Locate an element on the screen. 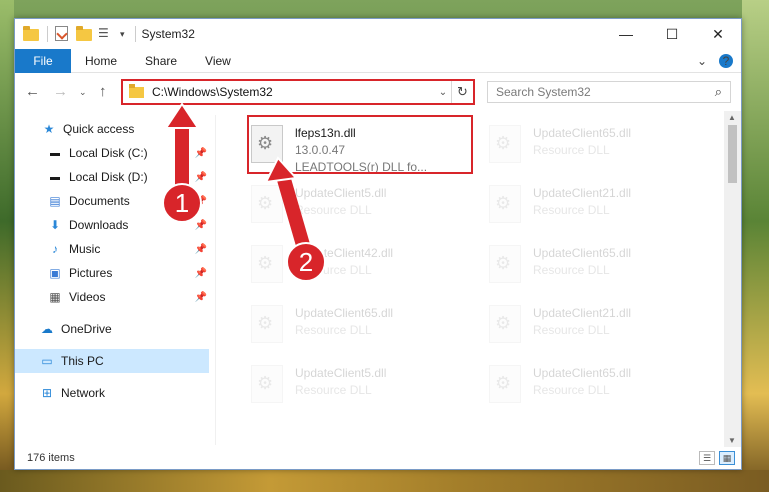 The width and height of the screenshot is (769, 492). nav-pictures: ▣ Pictures 📌 is located at coordinates (112, 273).